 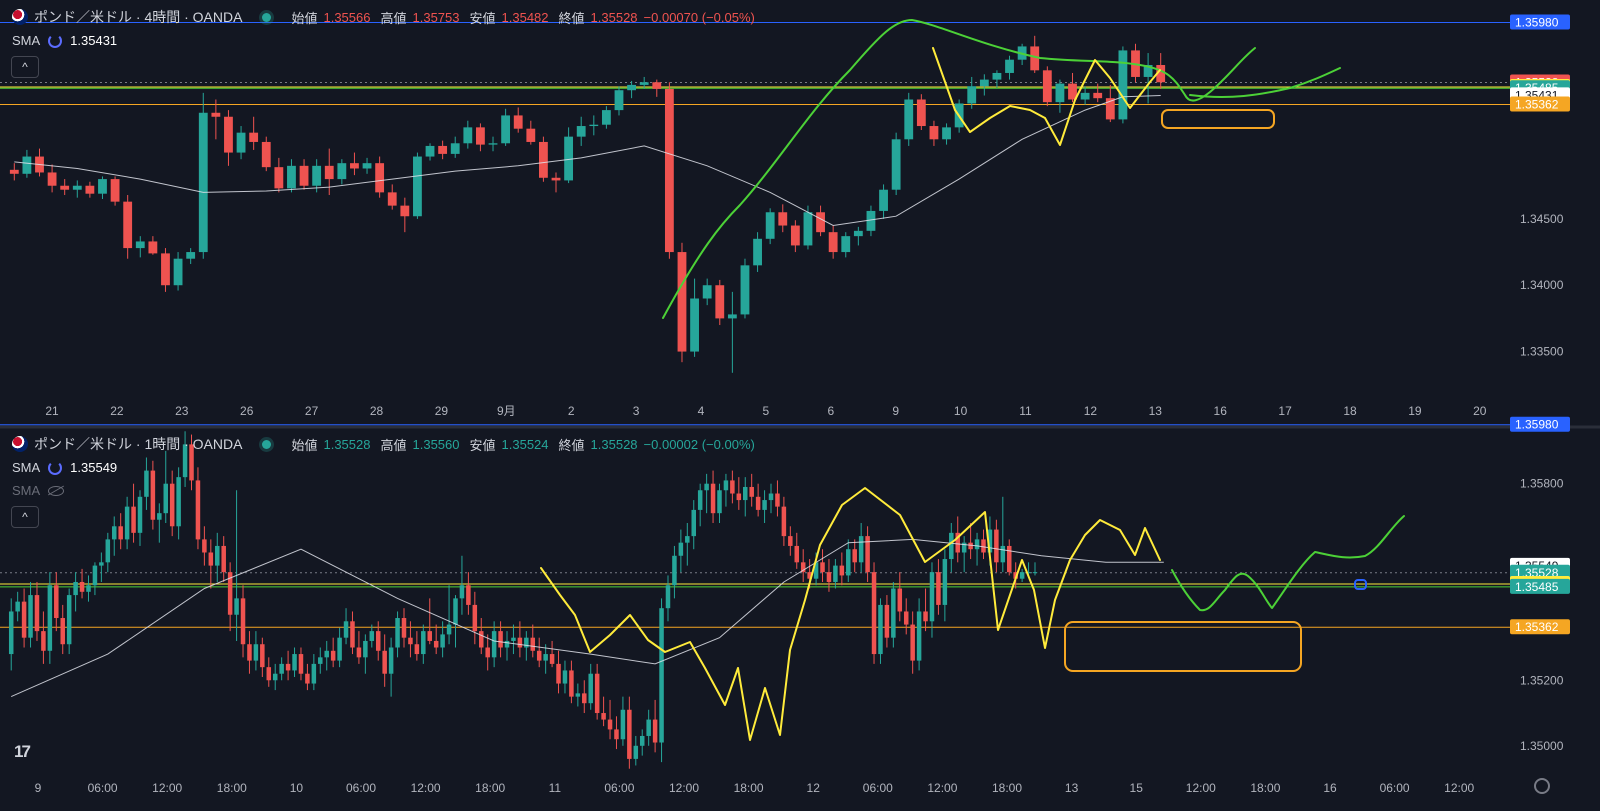 I want to click on market-open-icon, so click(x=267, y=444).